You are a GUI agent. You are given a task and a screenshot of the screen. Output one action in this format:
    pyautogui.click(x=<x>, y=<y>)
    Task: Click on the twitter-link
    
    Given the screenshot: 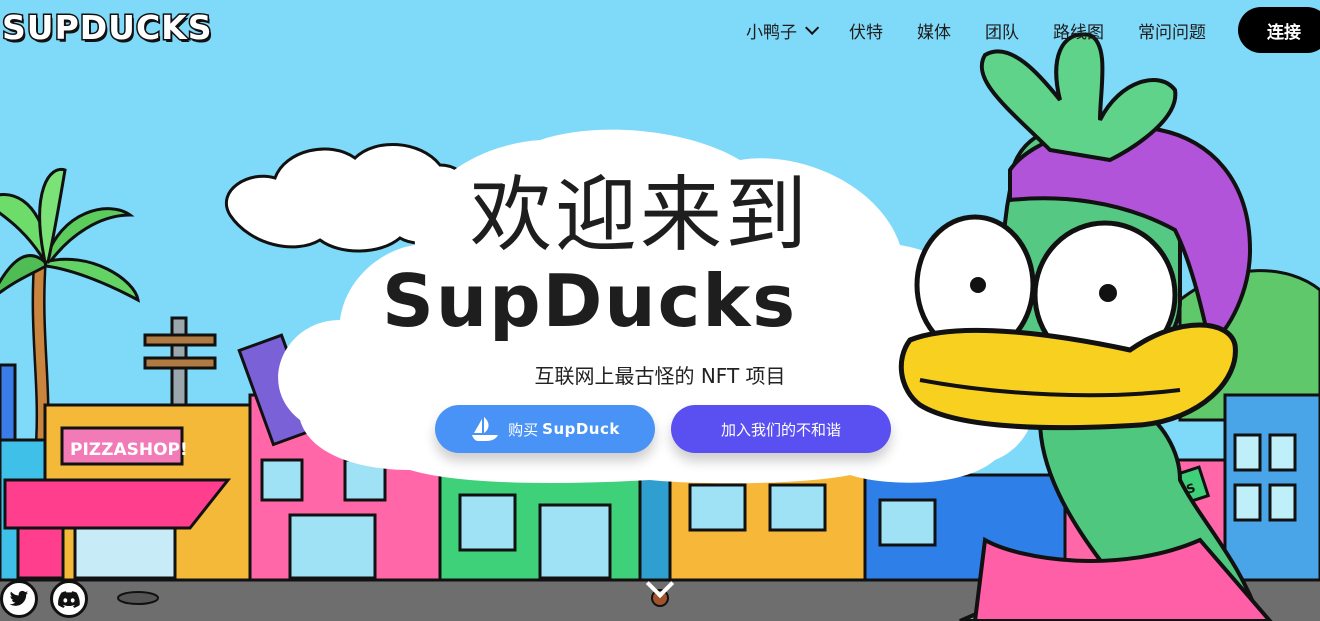 What is the action you would take?
    pyautogui.click(x=19, y=599)
    